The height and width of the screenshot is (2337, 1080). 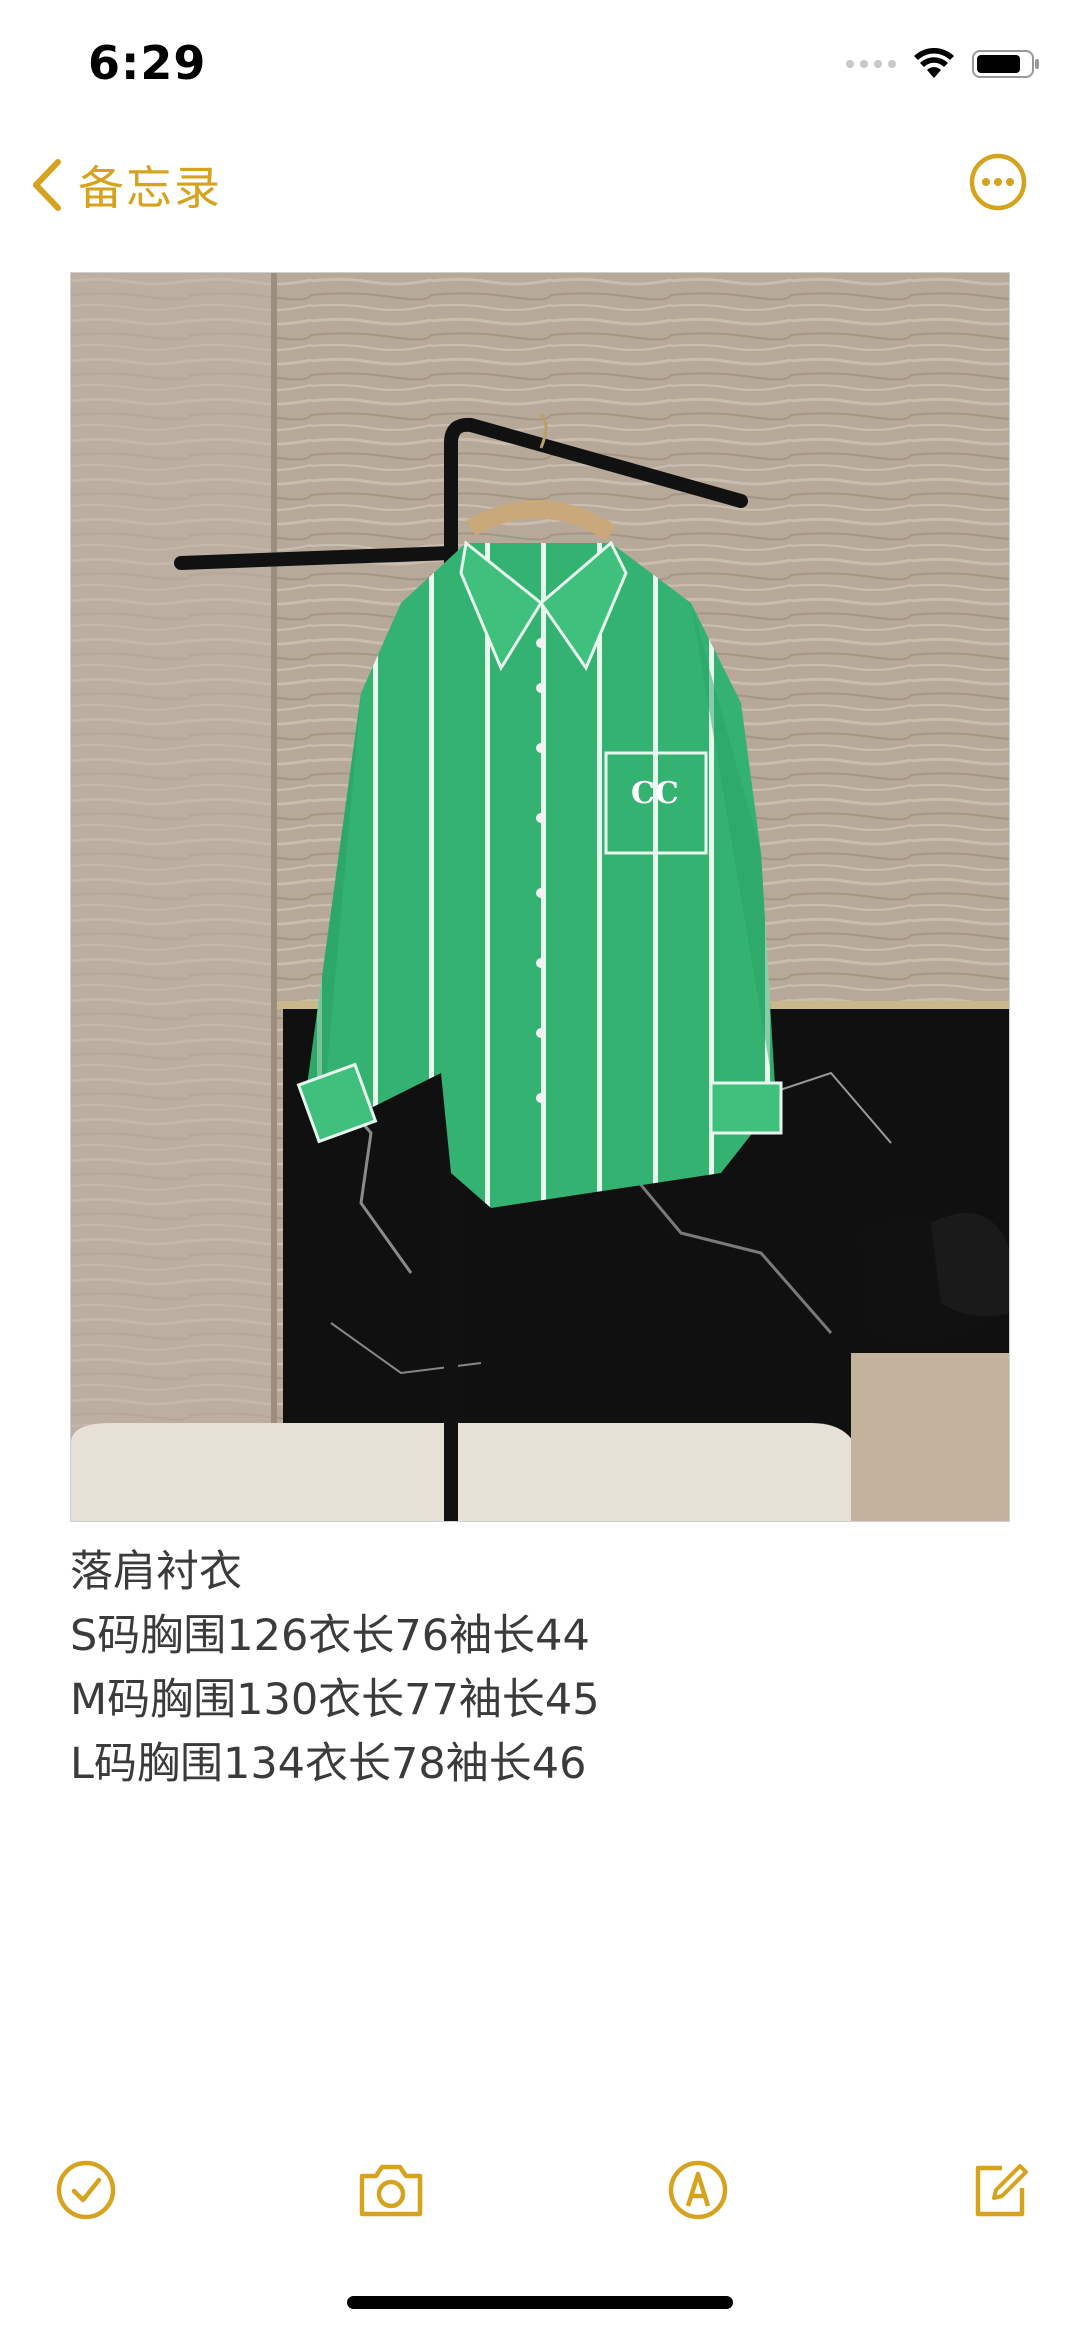 I want to click on camera-icon, so click(x=391, y=2190).